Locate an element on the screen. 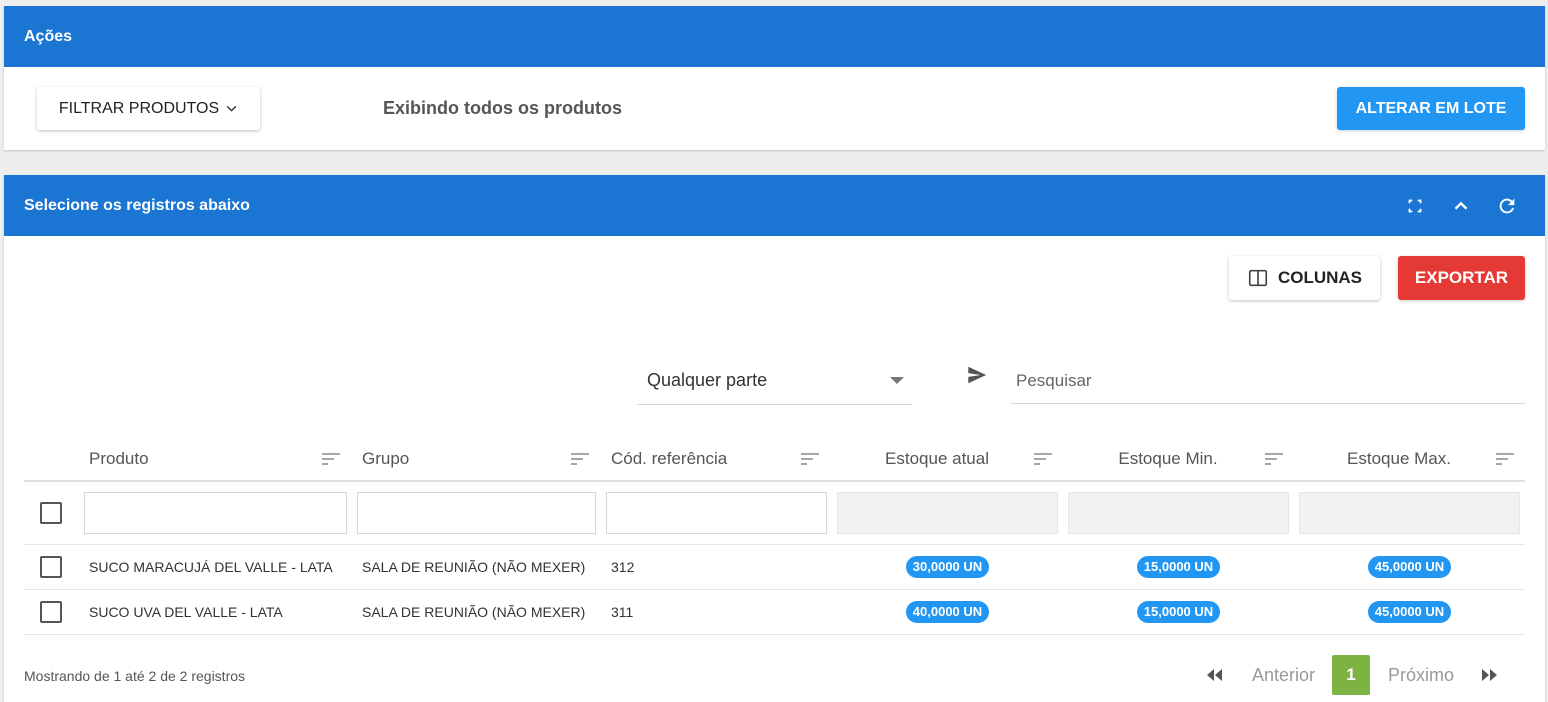 This screenshot has height=702, width=1548. export-button: EXPORTAR is located at coordinates (1461, 278).